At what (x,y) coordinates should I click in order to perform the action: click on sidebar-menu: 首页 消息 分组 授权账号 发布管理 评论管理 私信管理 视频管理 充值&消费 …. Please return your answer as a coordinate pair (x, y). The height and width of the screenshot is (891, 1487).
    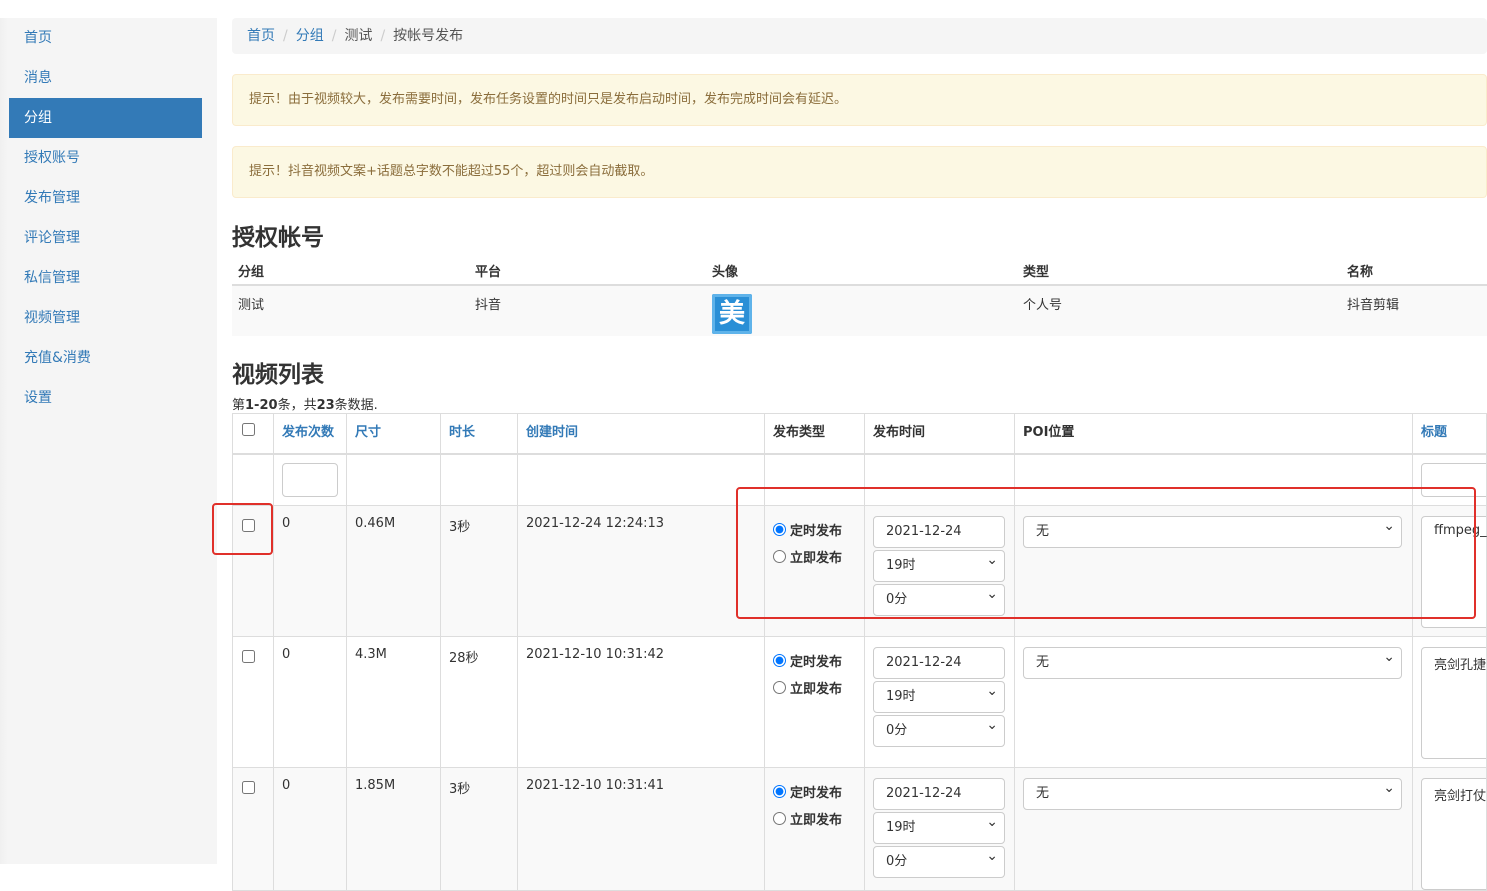
    Looking at the image, I should click on (105, 218).